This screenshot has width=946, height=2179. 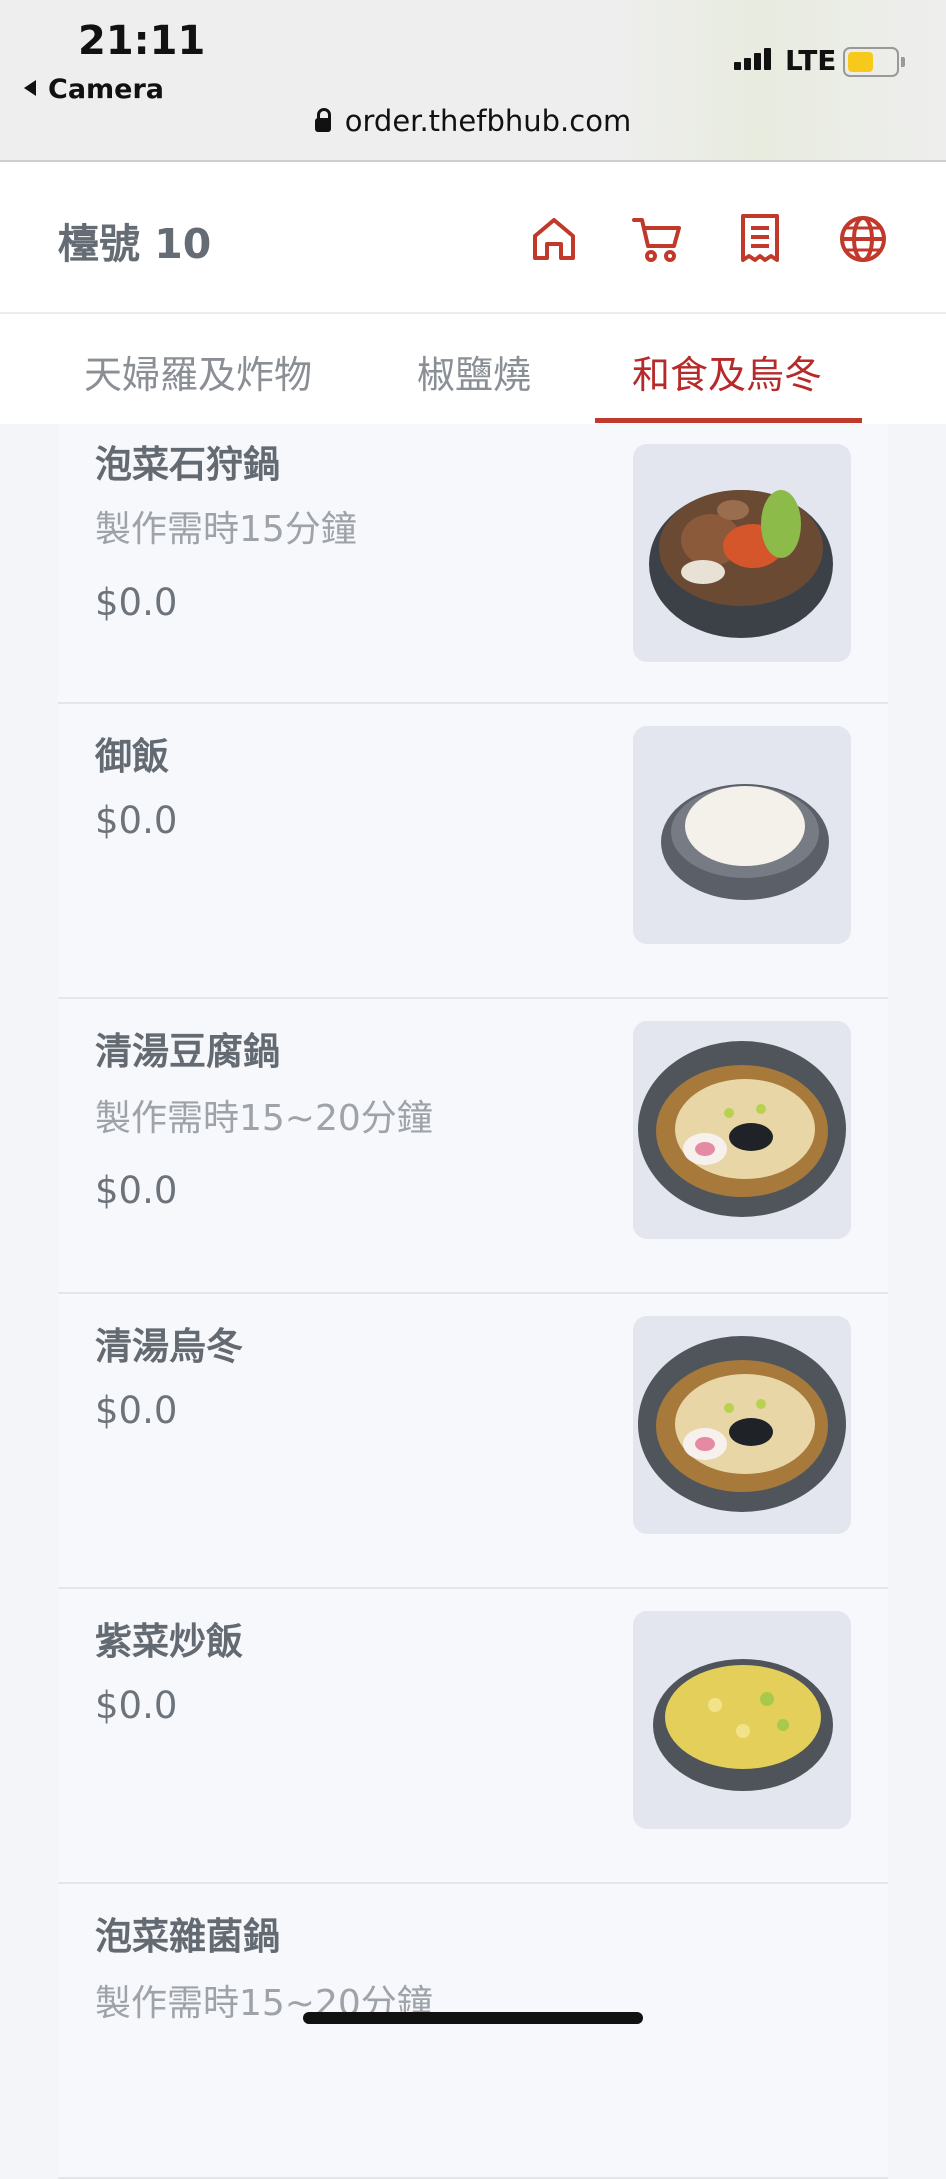 I want to click on battery-fill, so click(x=860, y=62).